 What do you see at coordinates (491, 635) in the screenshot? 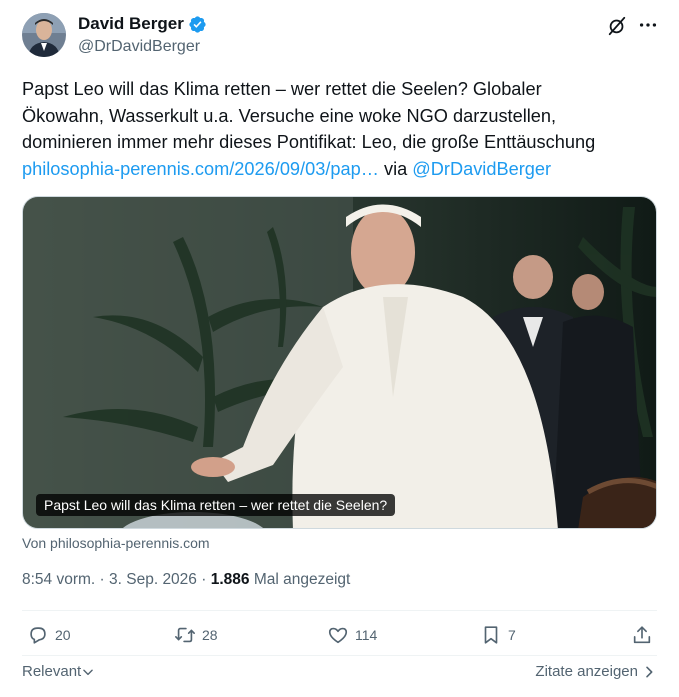
I see `bookmark-icon` at bounding box center [491, 635].